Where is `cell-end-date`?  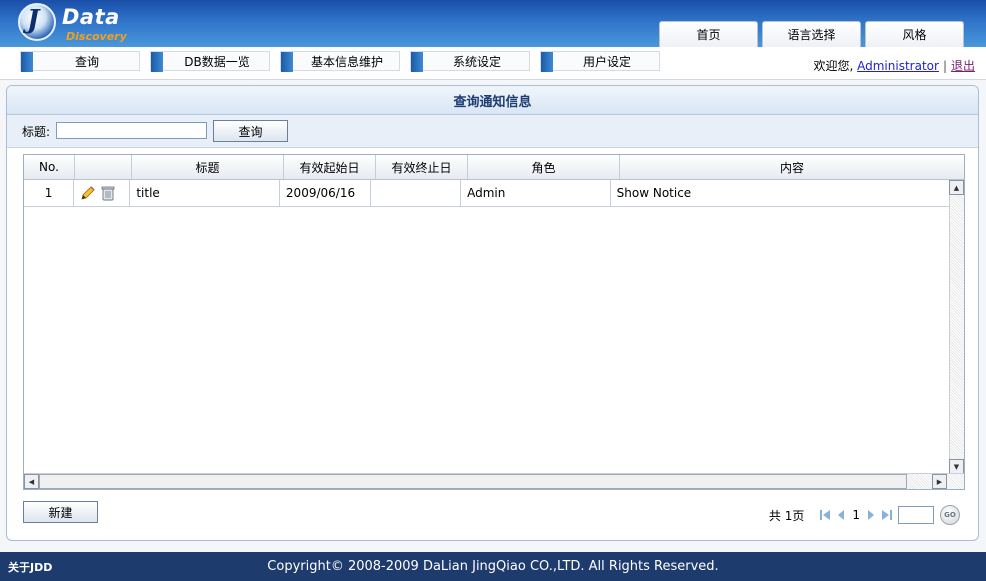
cell-end-date is located at coordinates (416, 193).